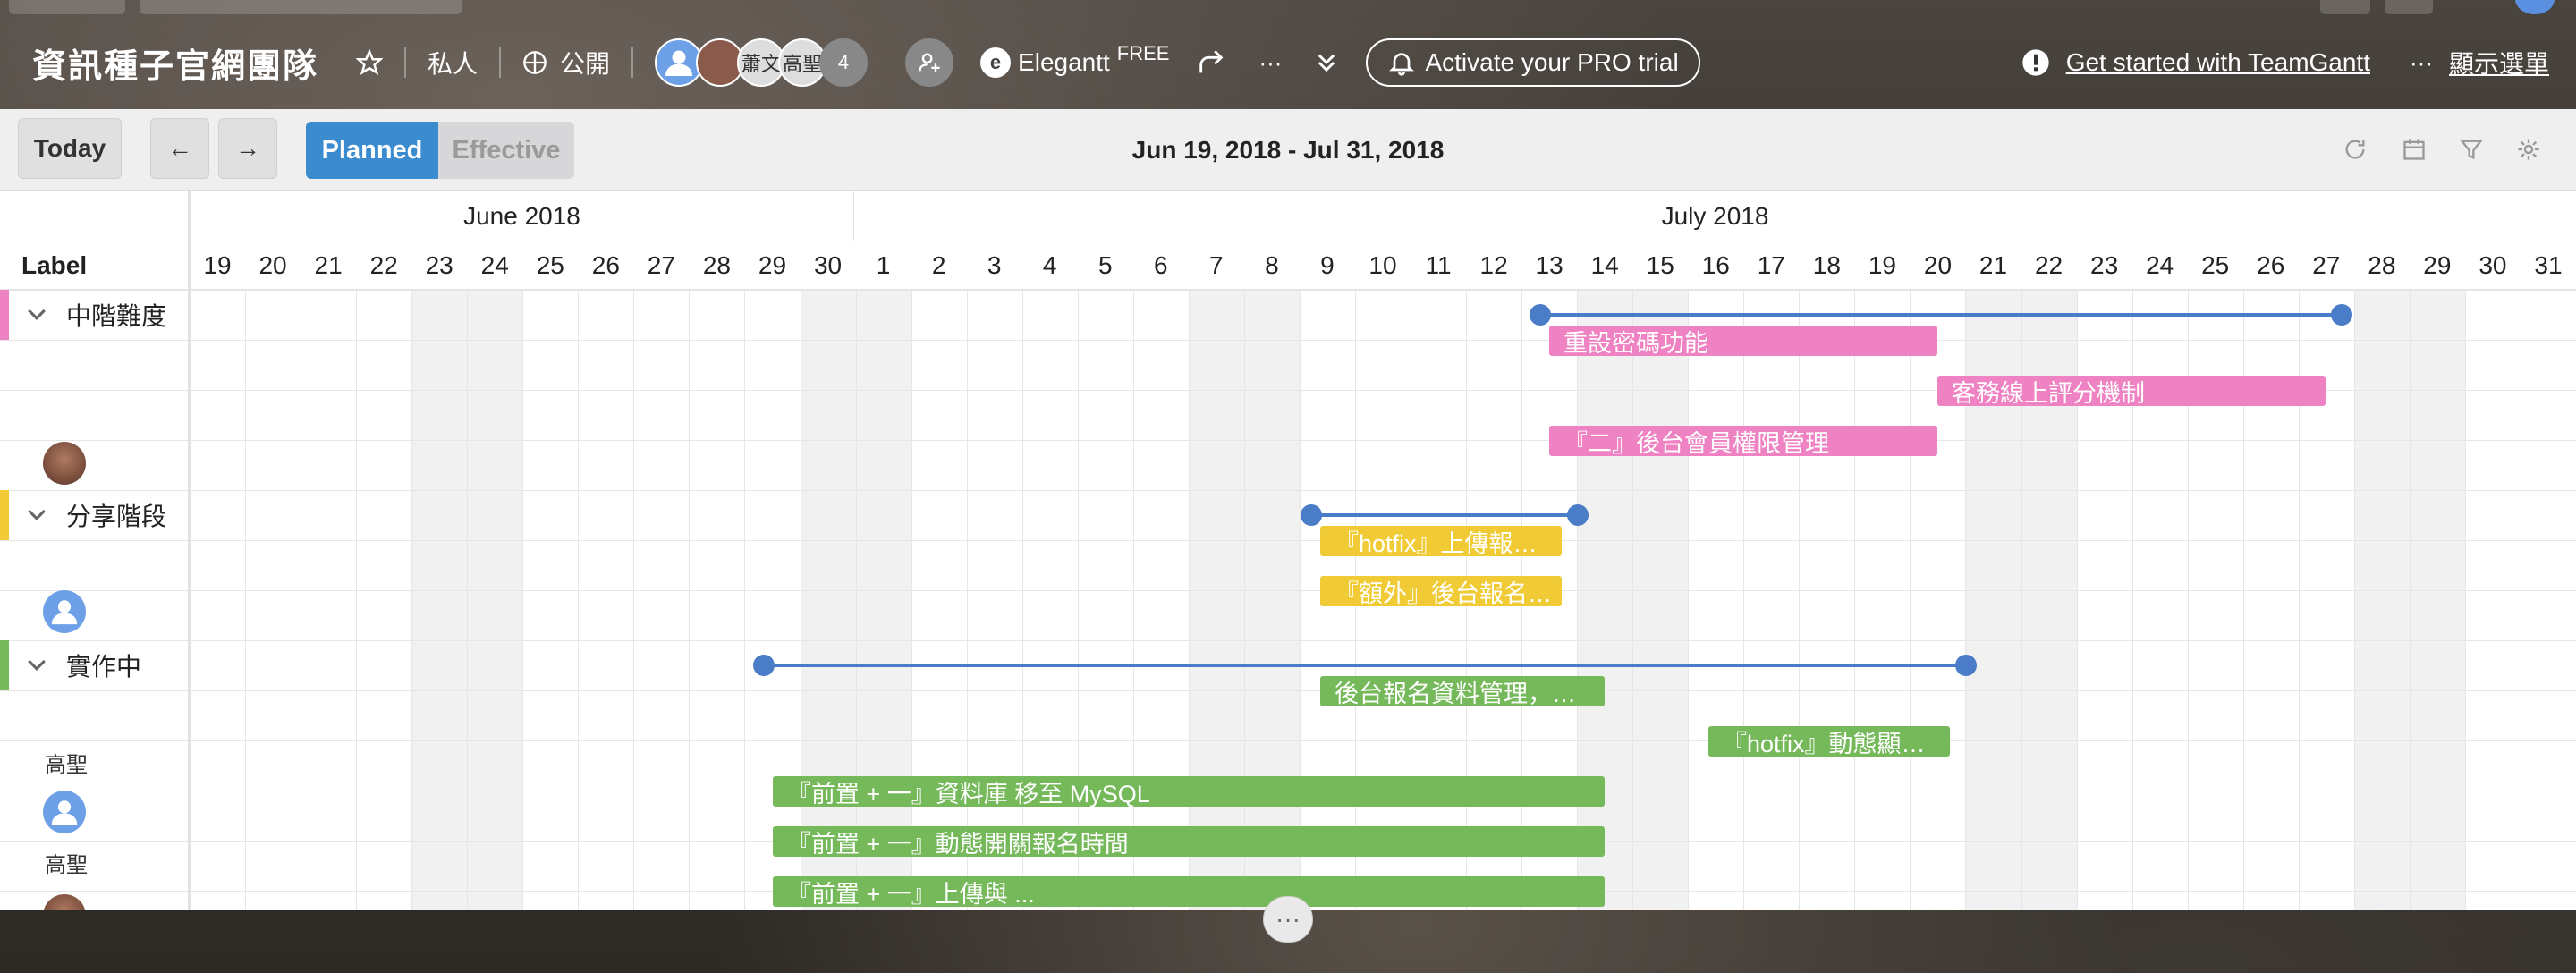 This screenshot has width=2576, height=973. Describe the element at coordinates (1552, 62) in the screenshot. I see `pro-trial-label: Activate your PRO trial` at that location.